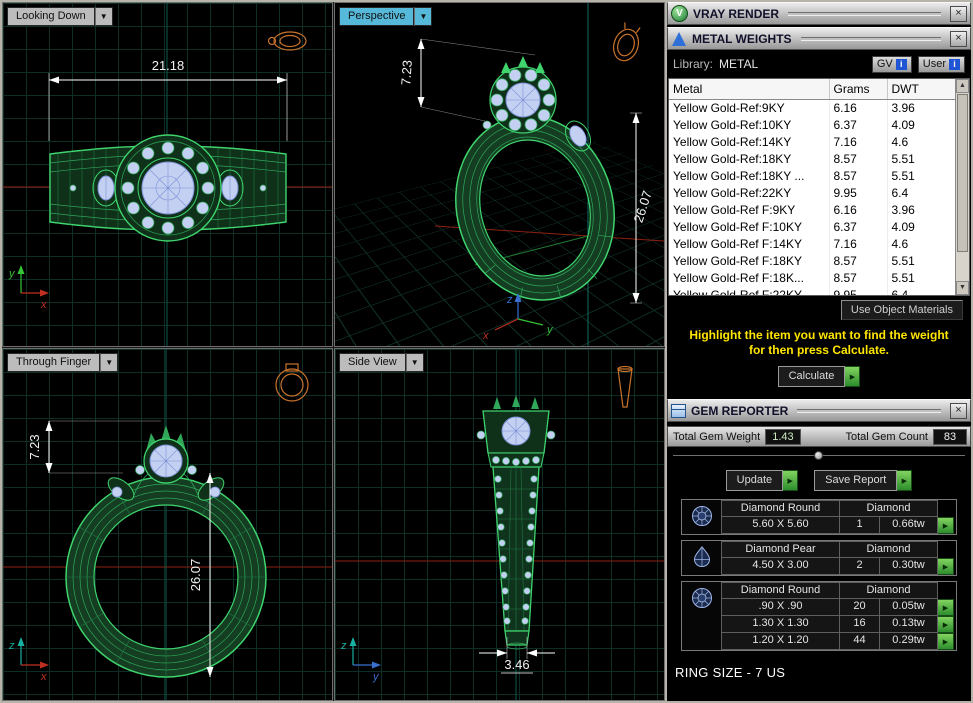 This screenshot has width=973, height=703. Describe the element at coordinates (962, 267) in the screenshot. I see `scrollbar-track` at that location.